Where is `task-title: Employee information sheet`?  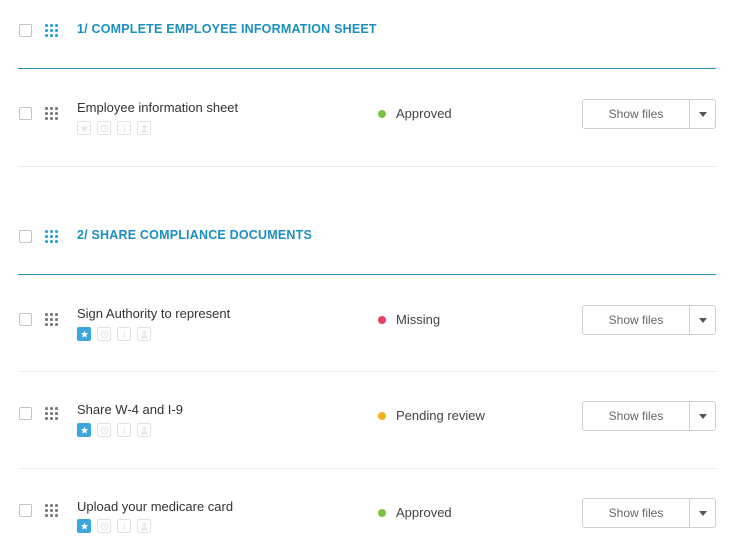
task-title: Employee information sheet is located at coordinates (157, 107).